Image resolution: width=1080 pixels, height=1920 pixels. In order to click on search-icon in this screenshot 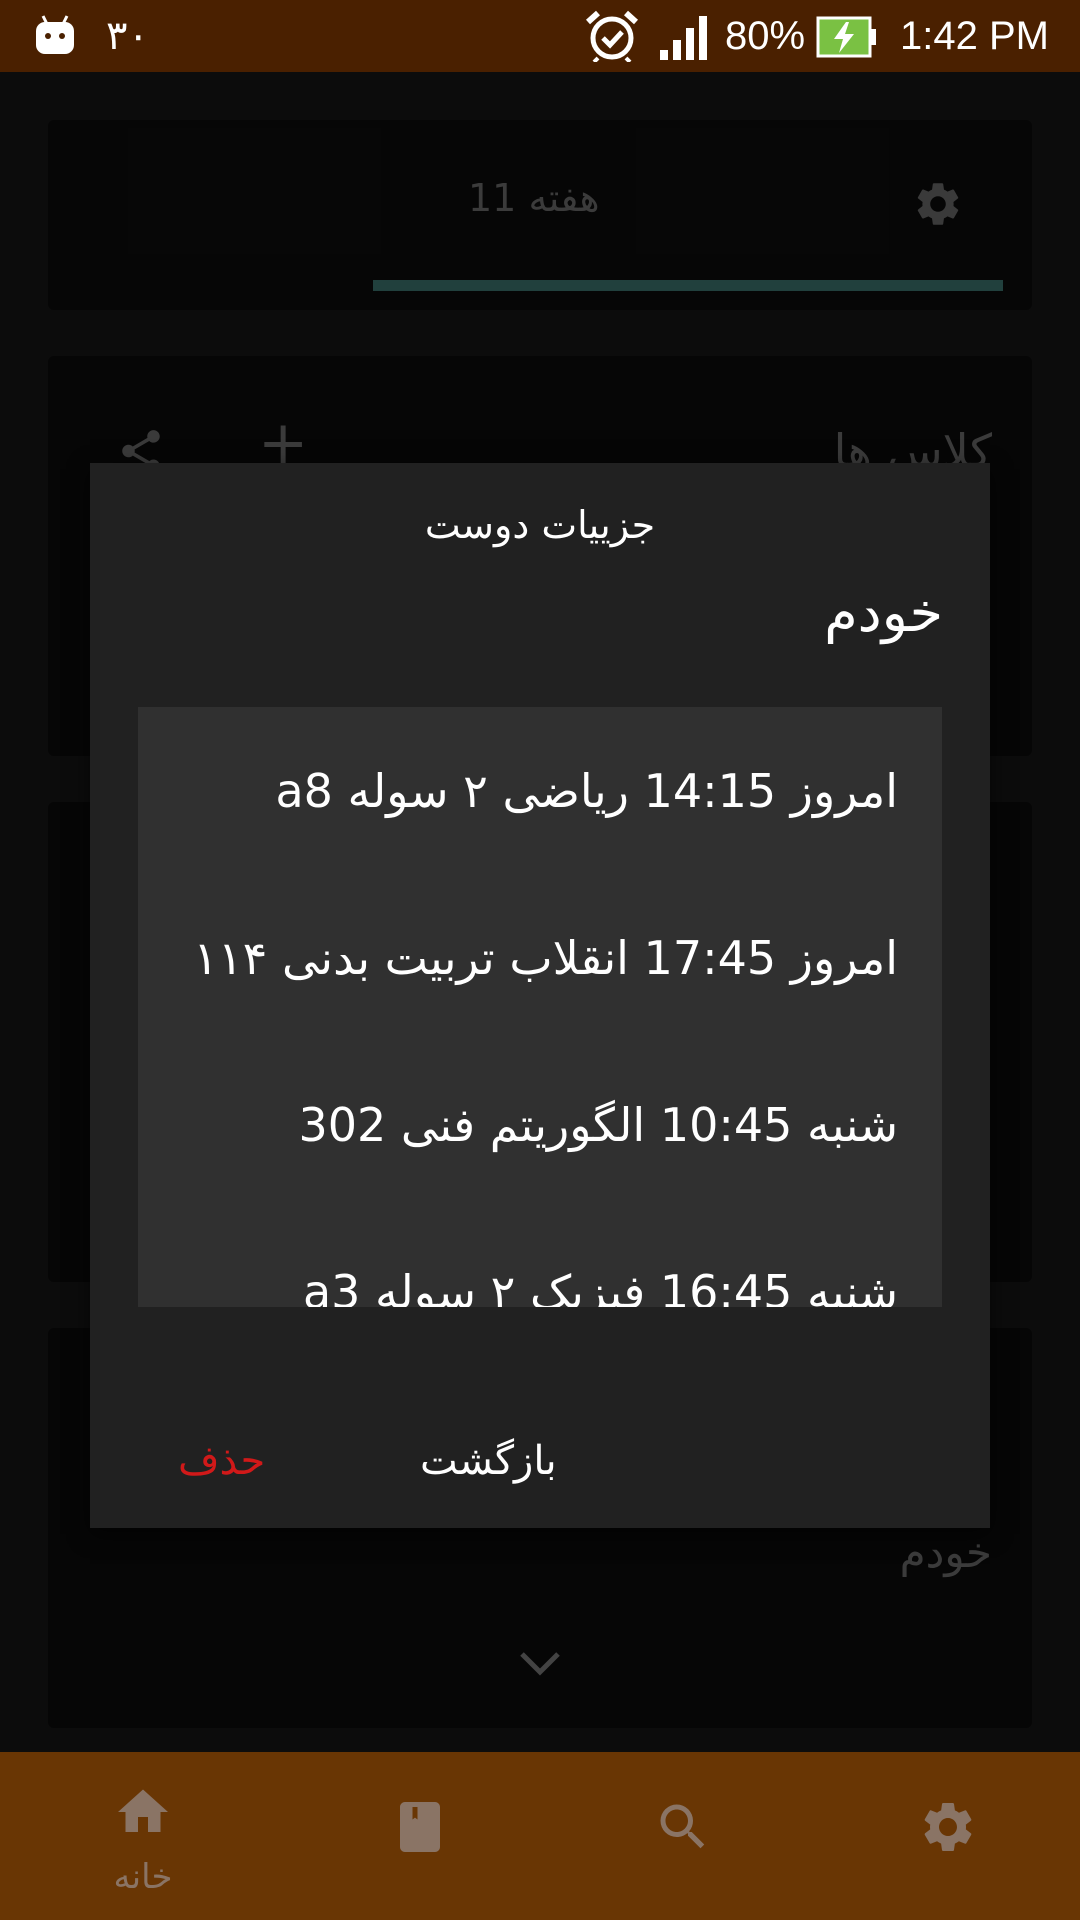, I will do `click(682, 1826)`.